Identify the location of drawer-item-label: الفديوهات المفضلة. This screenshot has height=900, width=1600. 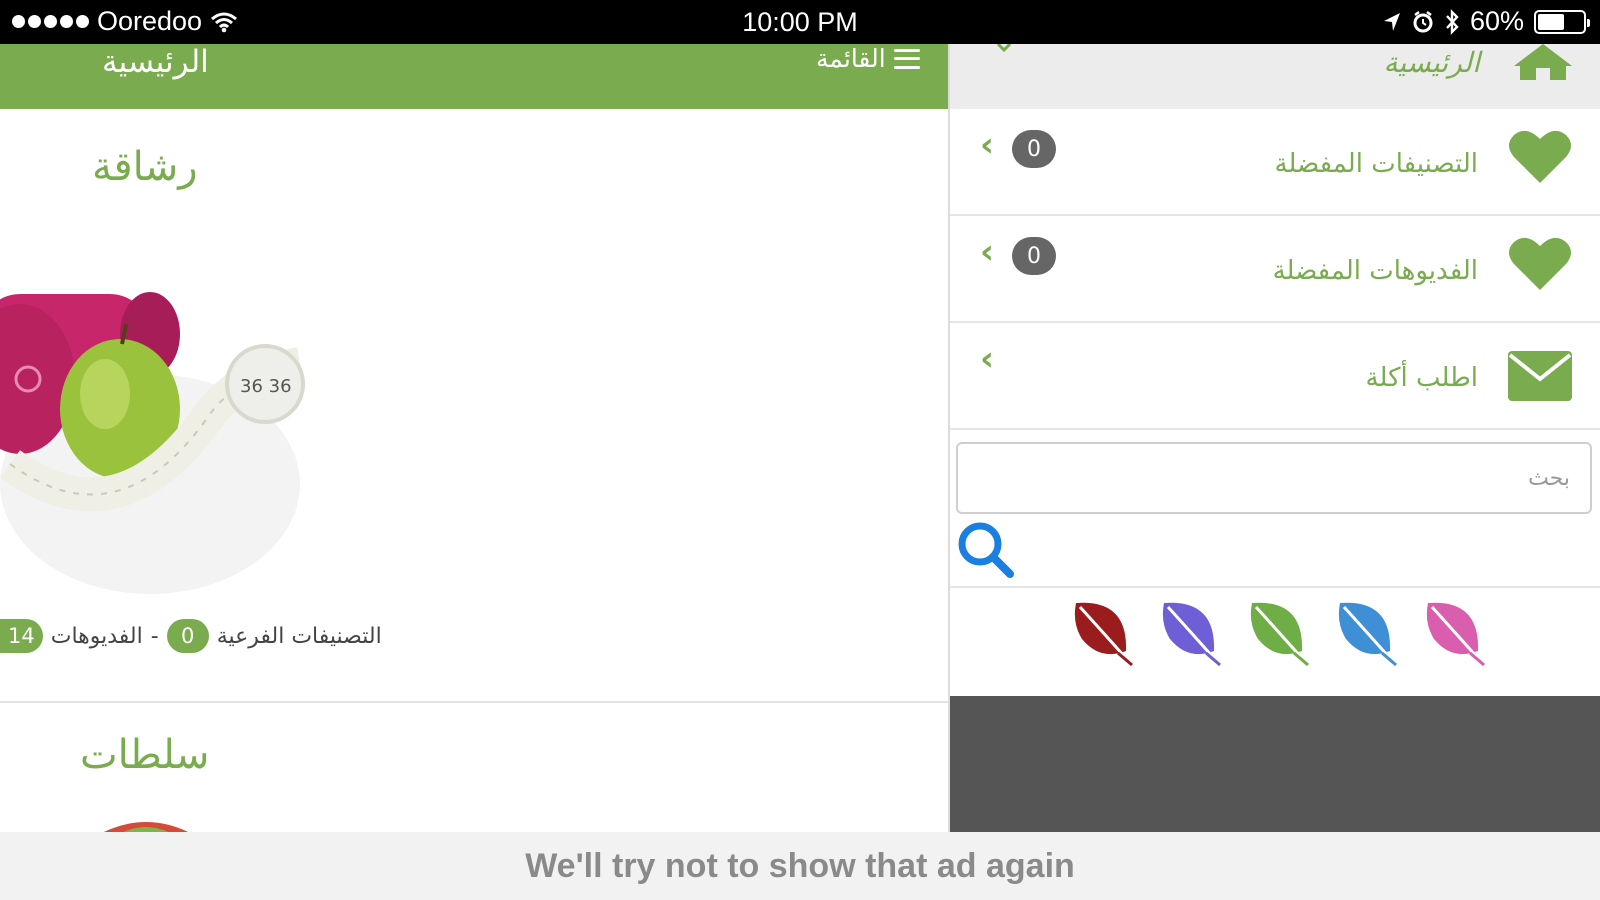
(1375, 271).